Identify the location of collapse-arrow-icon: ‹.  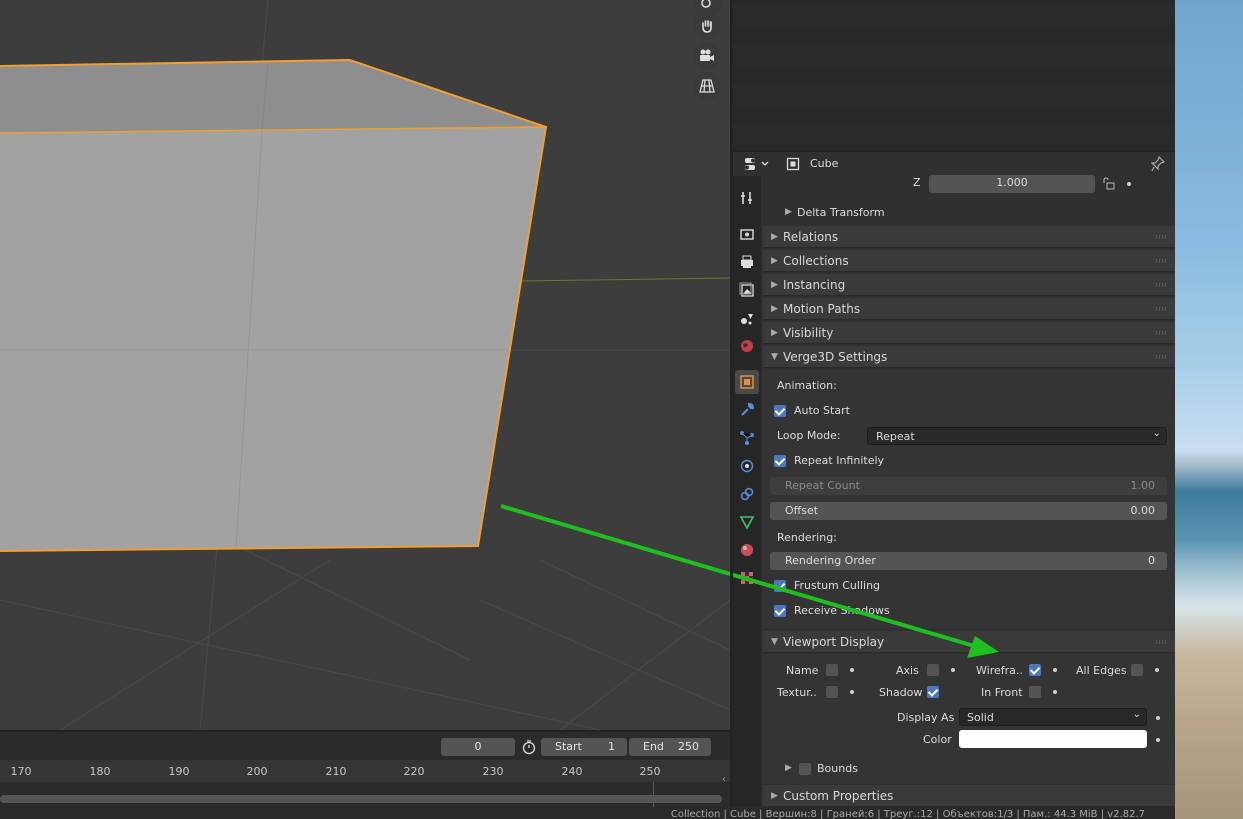
(724, 779).